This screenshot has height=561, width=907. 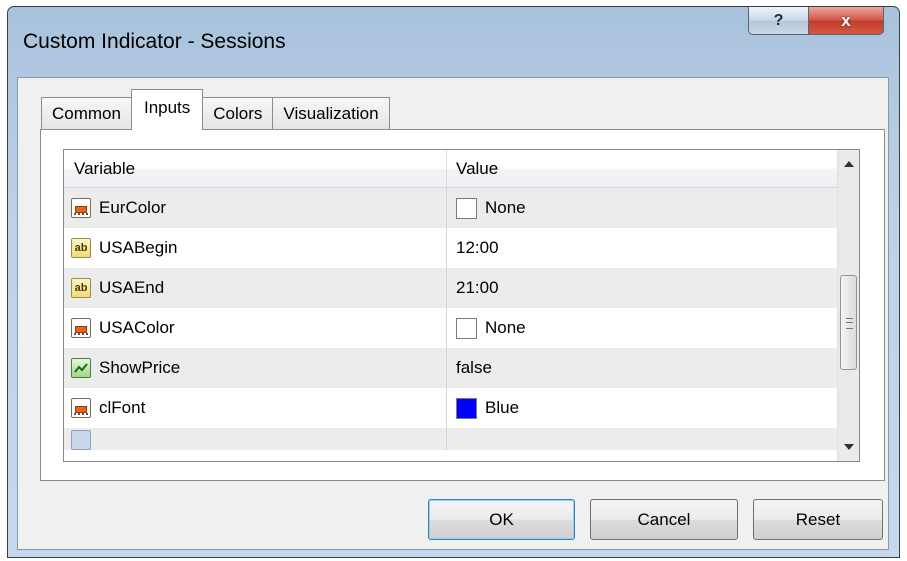 What do you see at coordinates (255, 408) in the screenshot?
I see `variable-cell: clFont` at bounding box center [255, 408].